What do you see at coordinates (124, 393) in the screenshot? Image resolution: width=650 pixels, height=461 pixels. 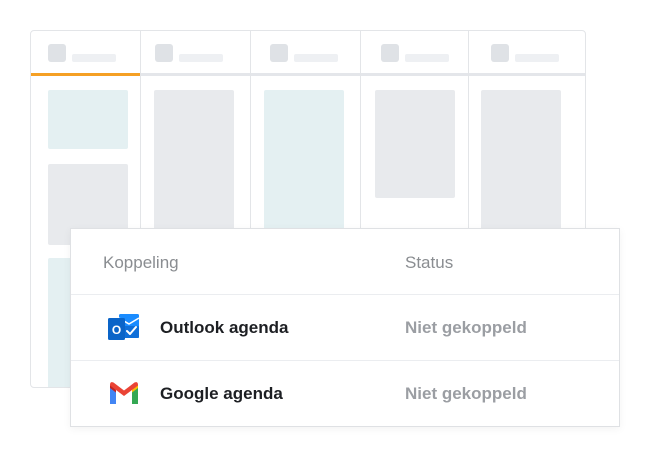 I see `gmail-icon` at bounding box center [124, 393].